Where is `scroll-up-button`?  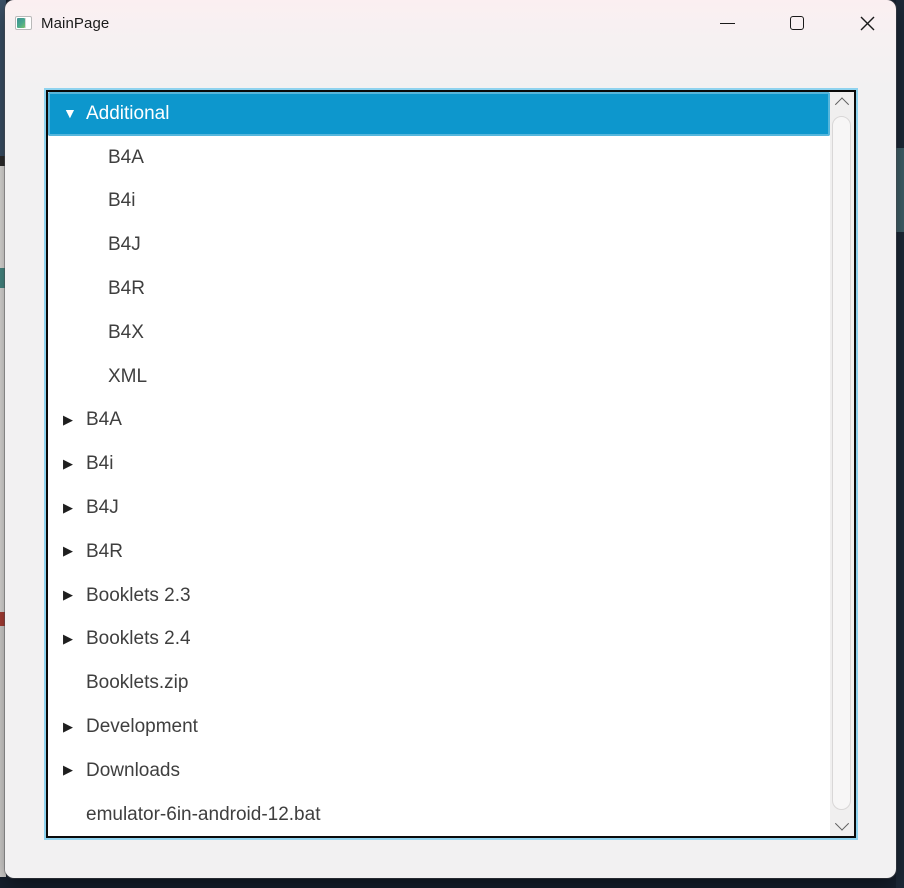
scroll-up-button is located at coordinates (842, 103).